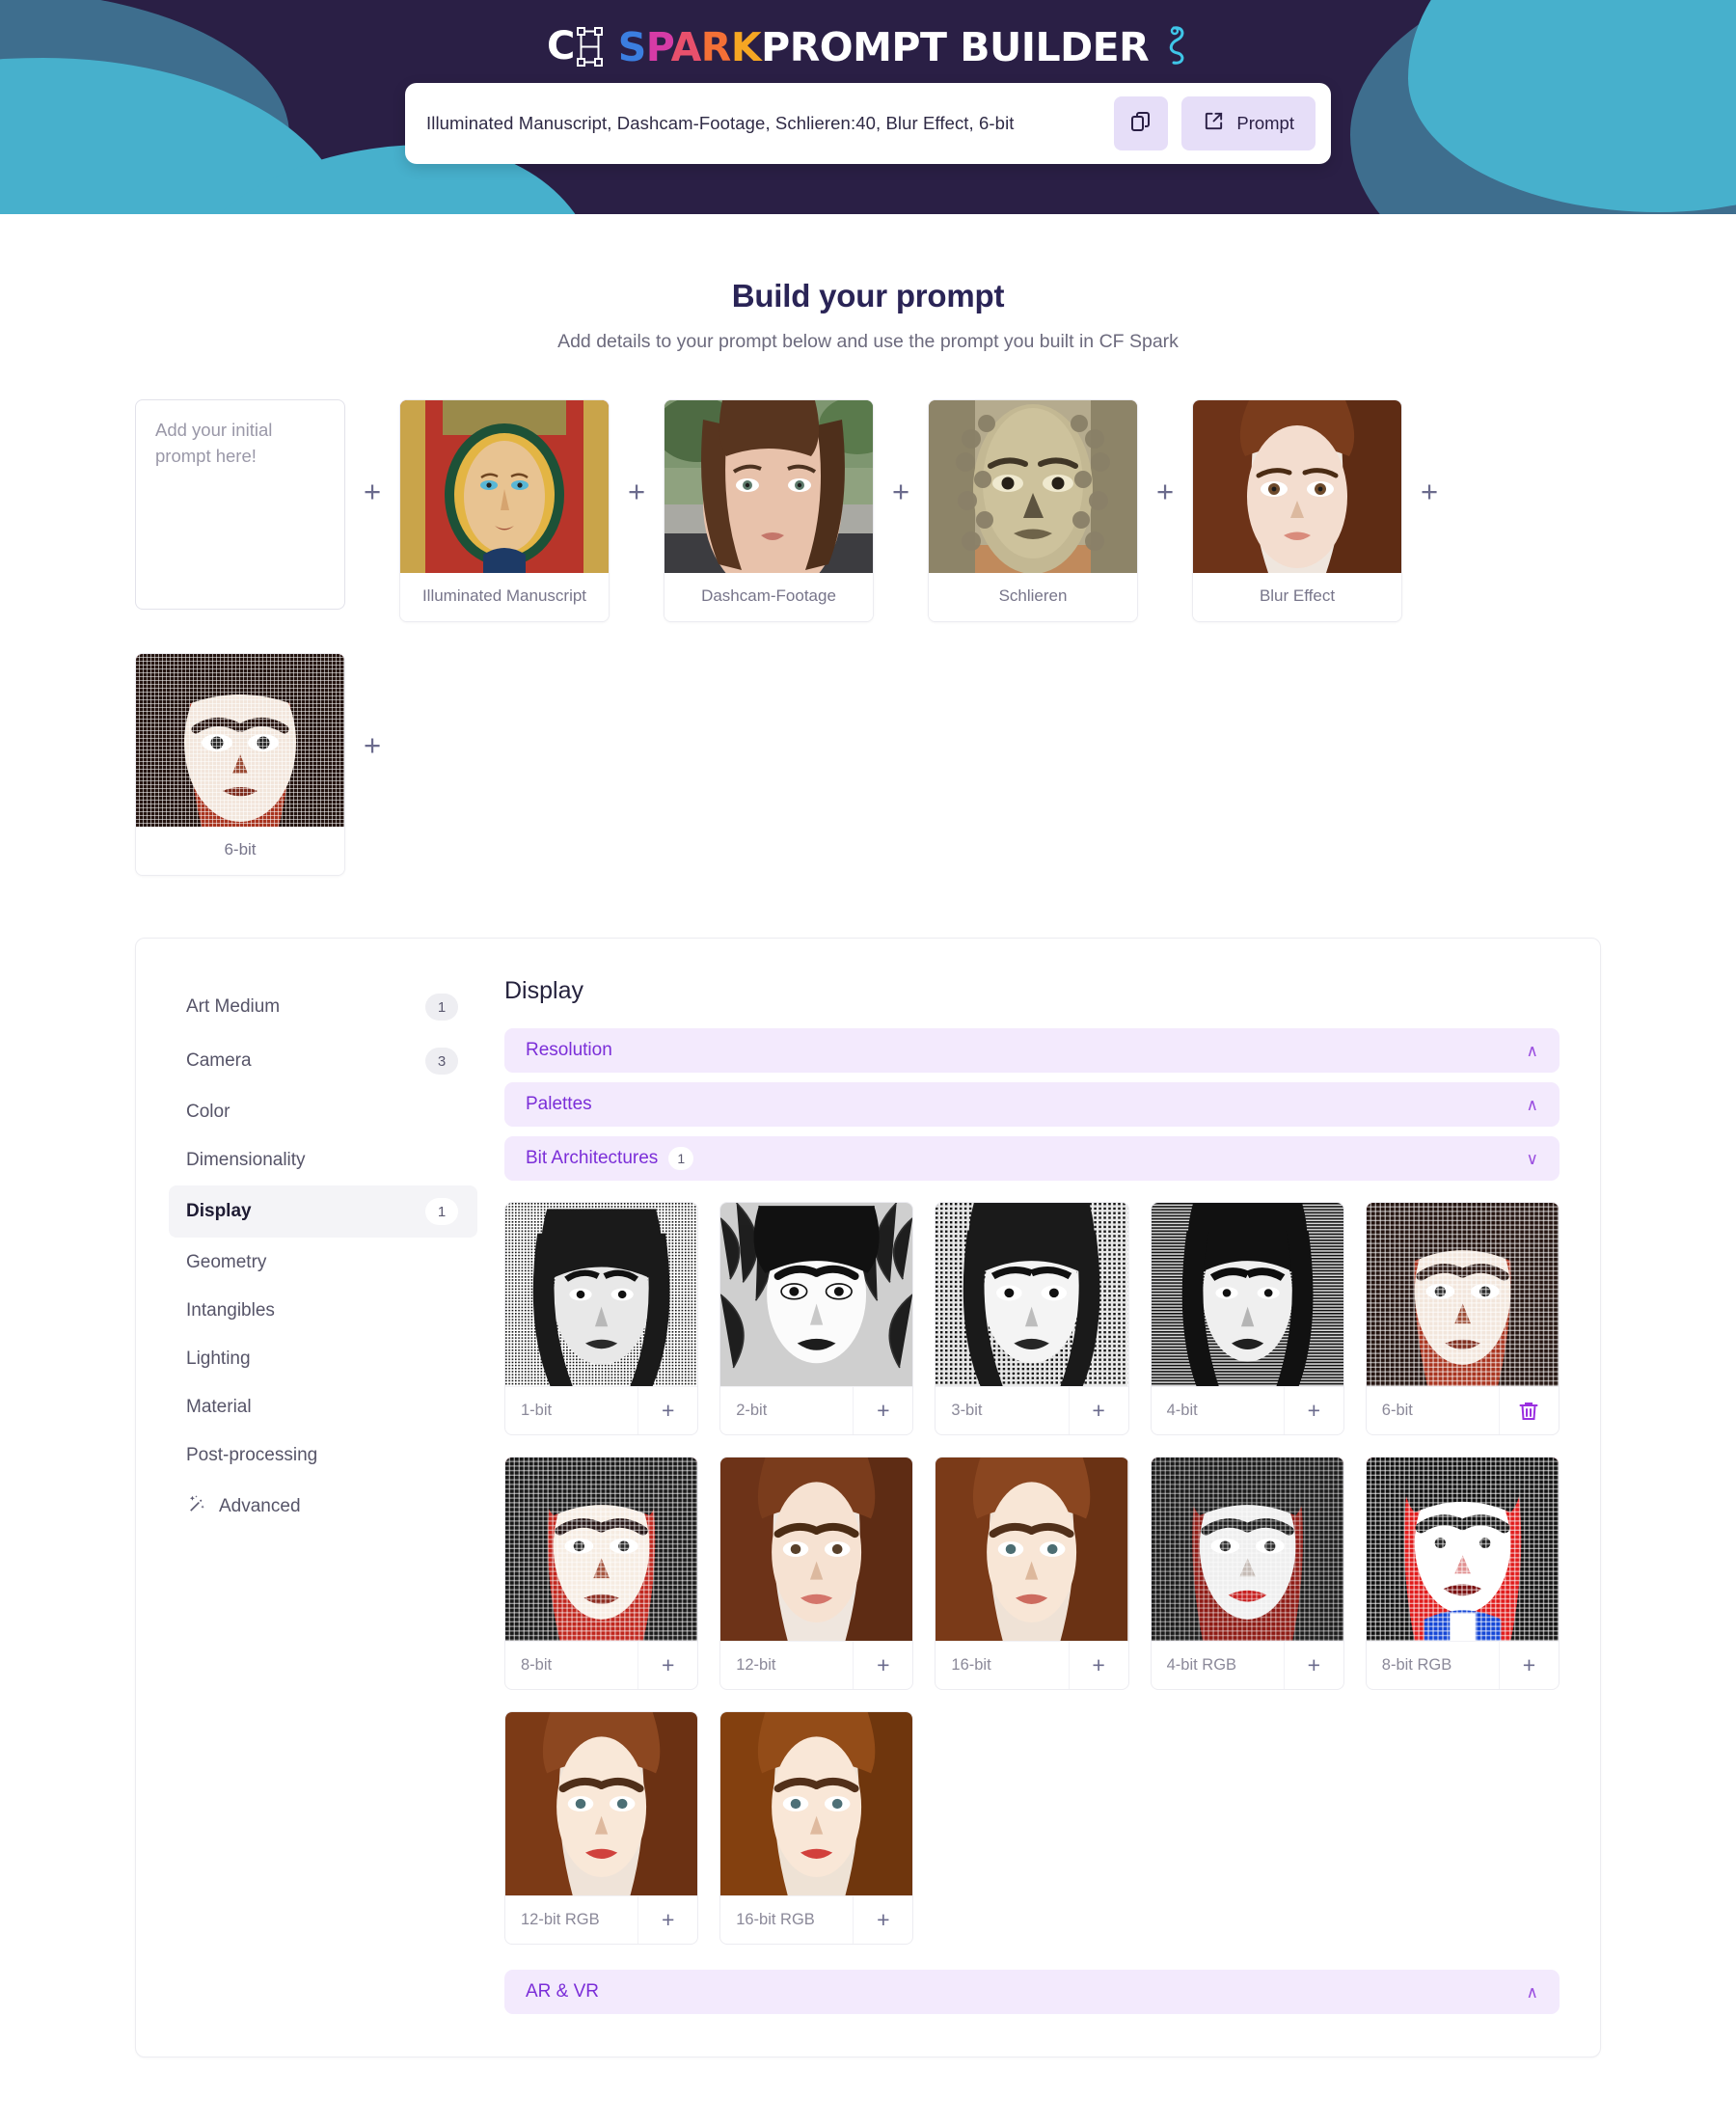 Image resolution: width=1736 pixels, height=2125 pixels. Describe the element at coordinates (1141, 123) in the screenshot. I see `copy-prompt-button` at that location.